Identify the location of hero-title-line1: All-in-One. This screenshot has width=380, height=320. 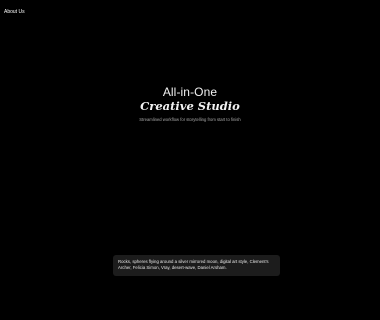
(190, 92).